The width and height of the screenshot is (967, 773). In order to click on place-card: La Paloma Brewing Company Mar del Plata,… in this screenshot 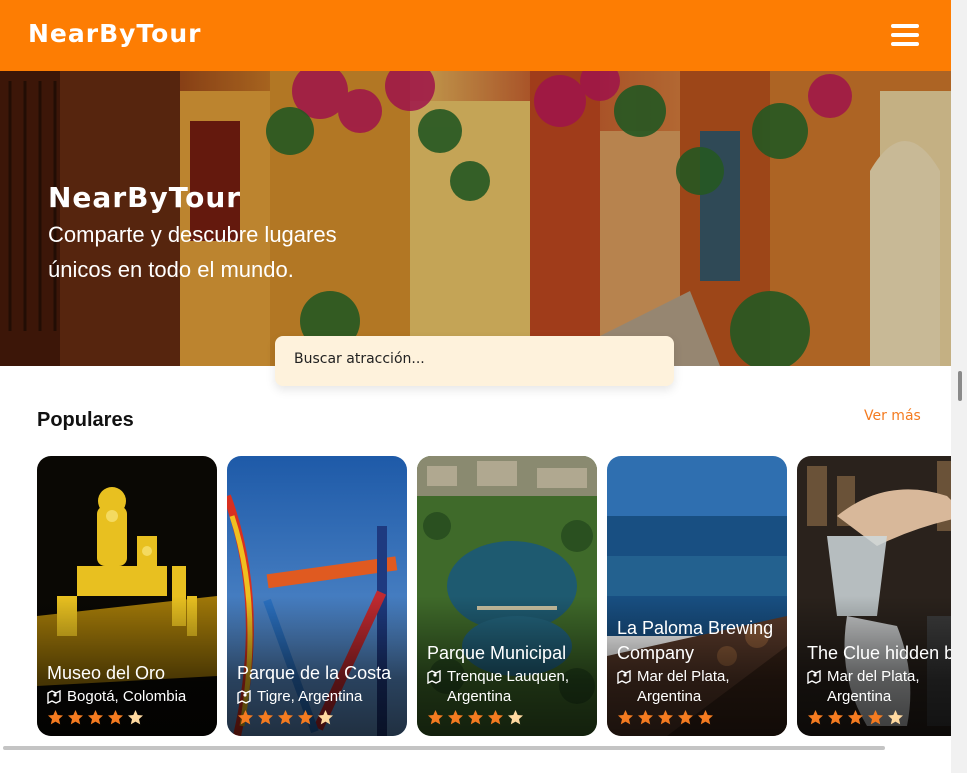, I will do `click(697, 596)`.